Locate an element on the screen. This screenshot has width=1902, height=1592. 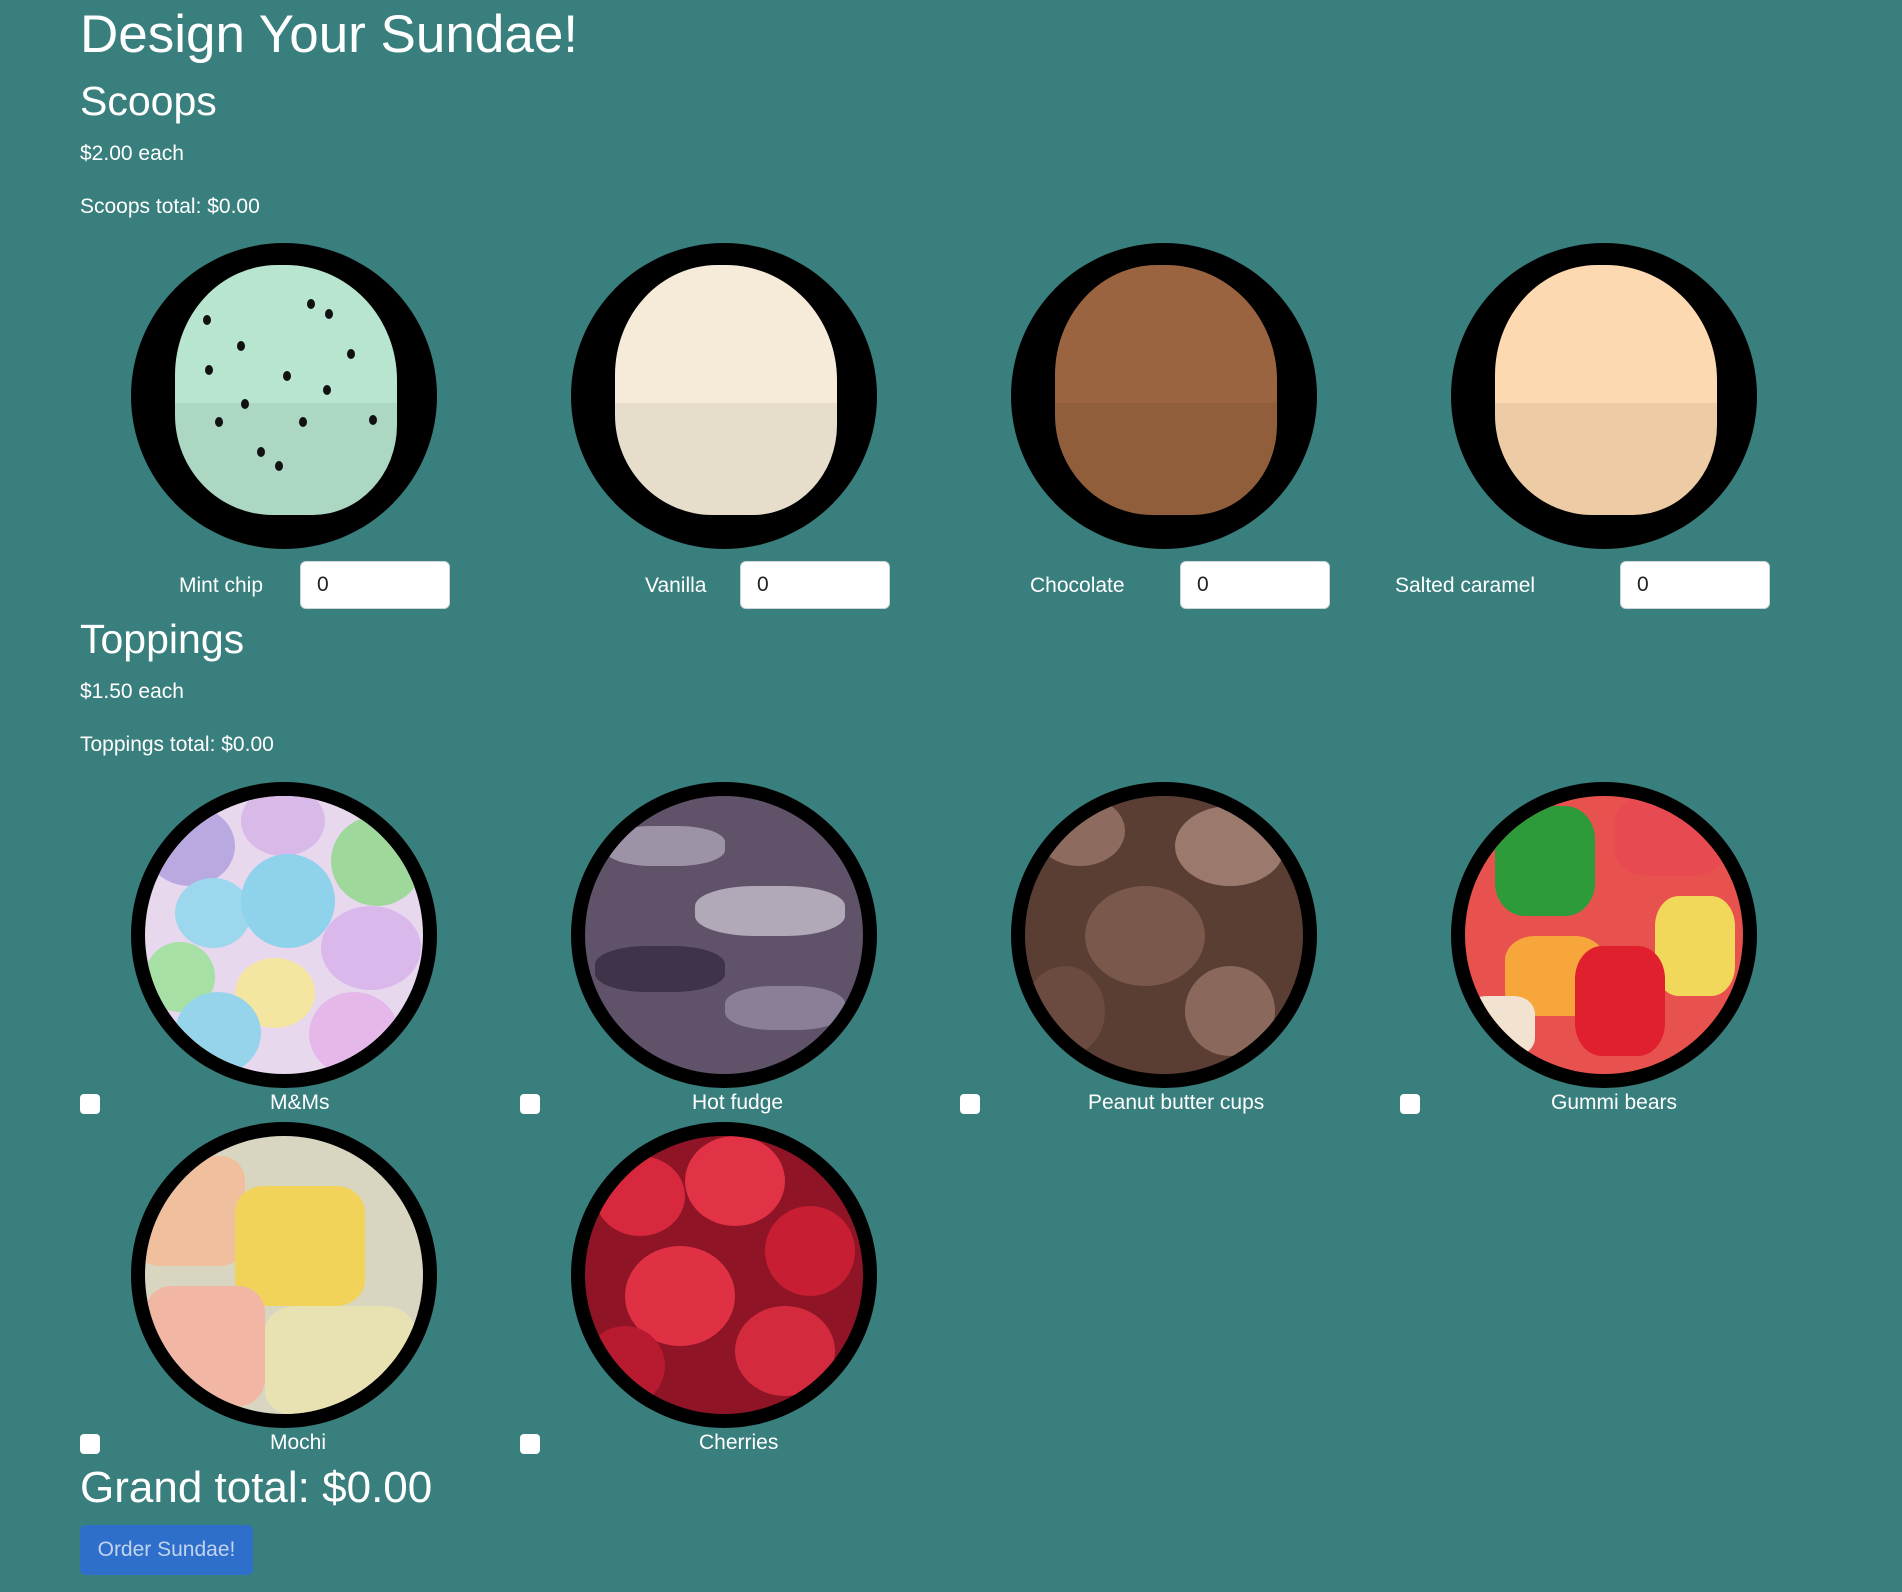
mochi-checkbox is located at coordinates (90, 1444).